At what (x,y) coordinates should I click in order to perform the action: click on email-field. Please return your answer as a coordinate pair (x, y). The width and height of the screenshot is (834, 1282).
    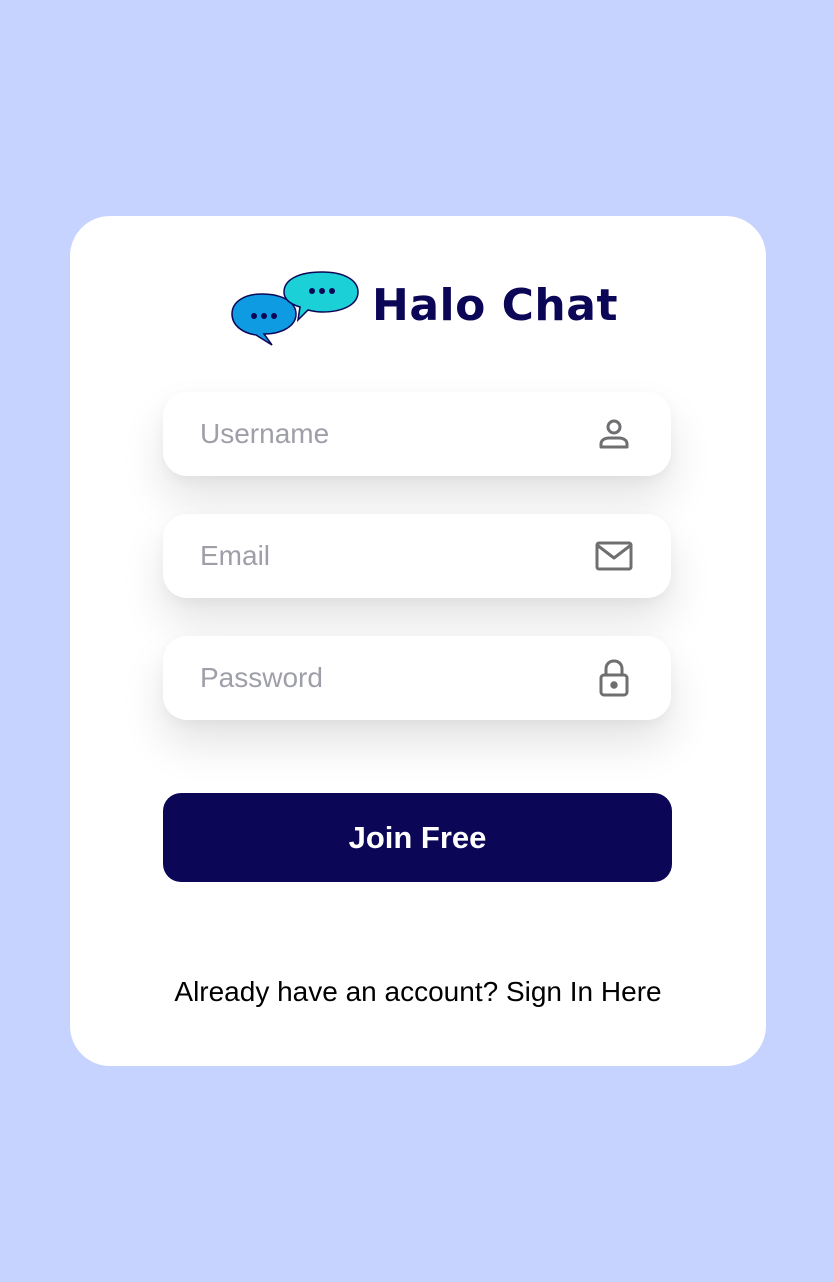
    Looking at the image, I should click on (417, 556).